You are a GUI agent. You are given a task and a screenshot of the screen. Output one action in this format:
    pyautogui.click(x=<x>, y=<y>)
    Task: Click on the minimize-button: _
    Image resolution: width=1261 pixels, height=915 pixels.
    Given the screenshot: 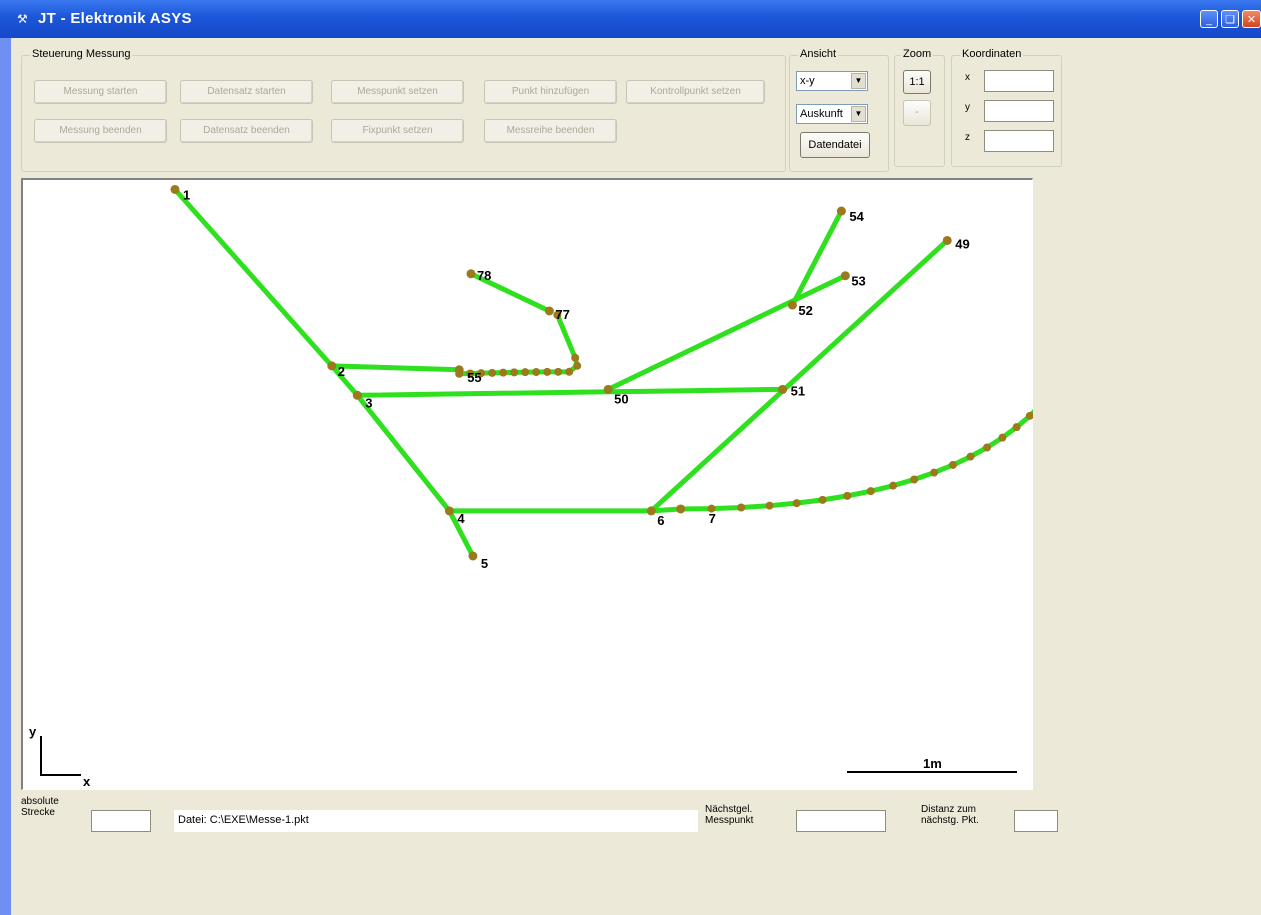 What is the action you would take?
    pyautogui.click(x=1209, y=19)
    